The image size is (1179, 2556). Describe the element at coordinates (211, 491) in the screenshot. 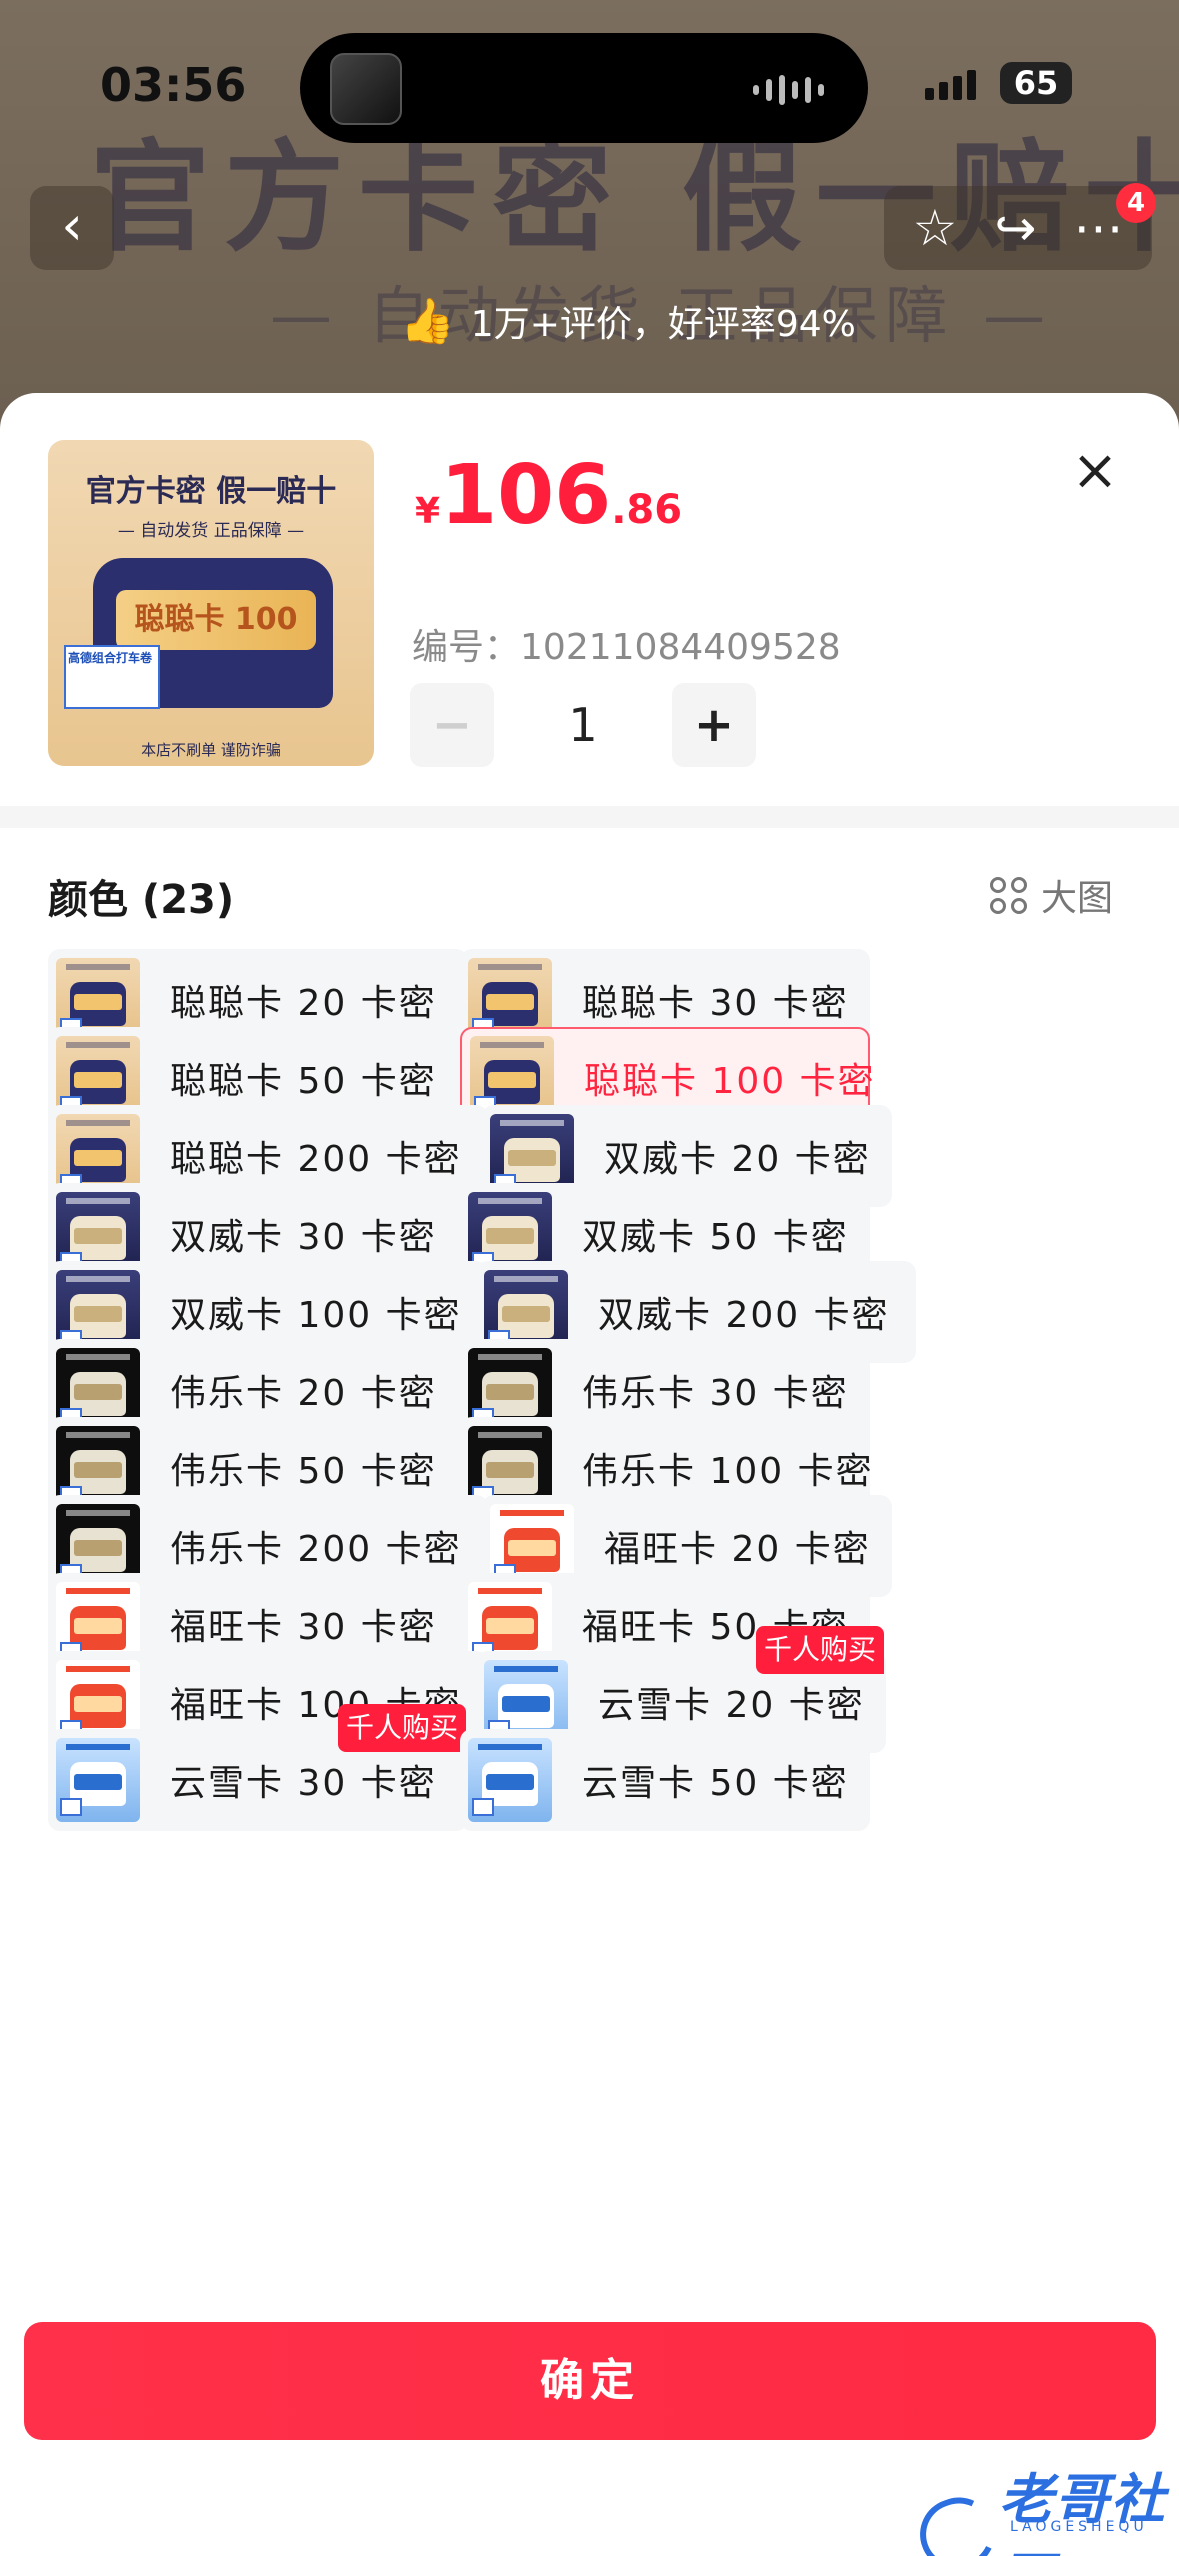

I see `product-image-title: 官方卡密 假一赔十` at that location.